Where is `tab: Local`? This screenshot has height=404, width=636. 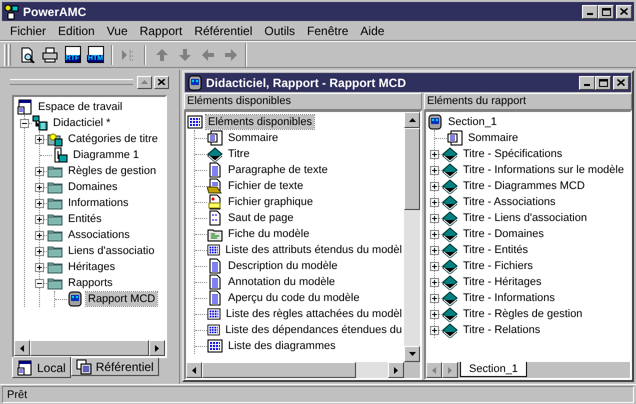 tab: Local is located at coordinates (41, 367).